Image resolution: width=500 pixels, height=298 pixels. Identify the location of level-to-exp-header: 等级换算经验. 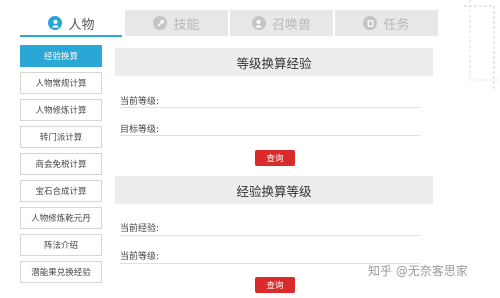
(274, 62).